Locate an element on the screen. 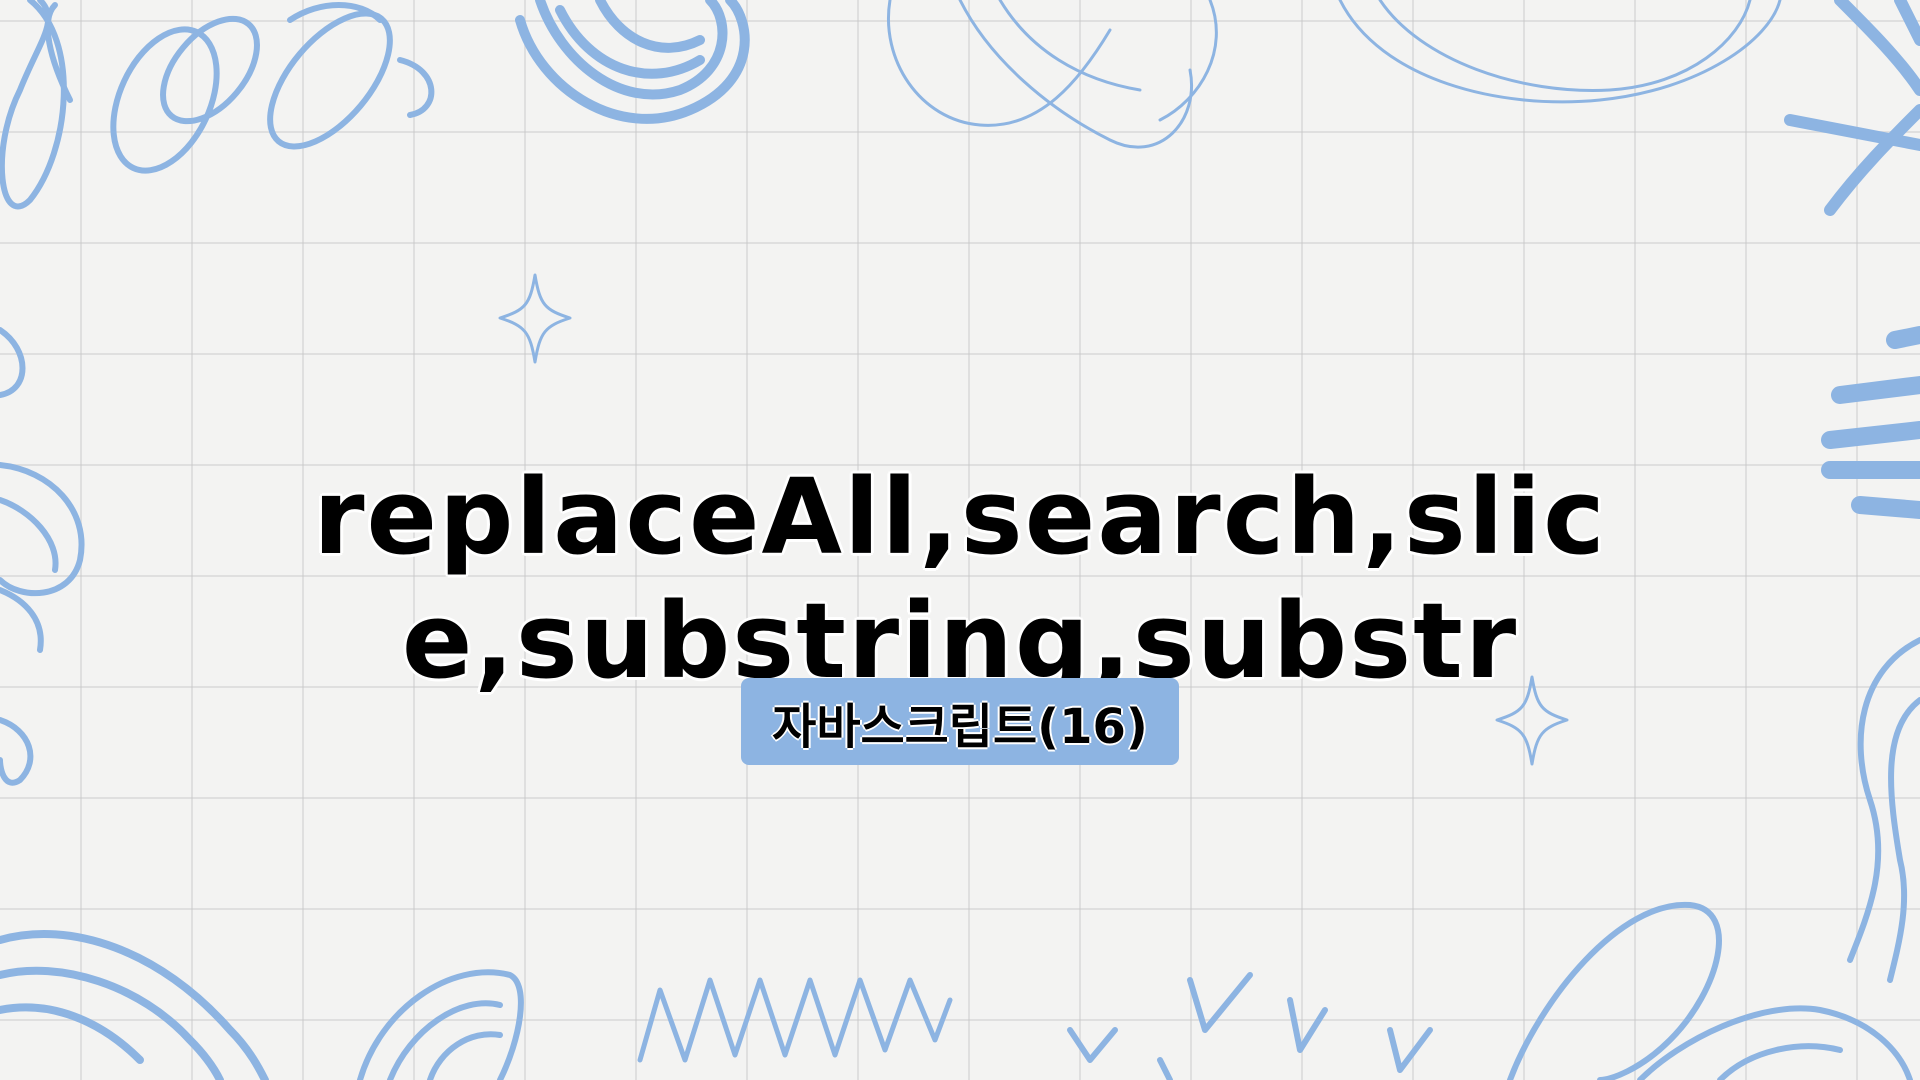 The height and width of the screenshot is (1080, 1920). scribble-loops-top is located at coordinates (1334, 74).